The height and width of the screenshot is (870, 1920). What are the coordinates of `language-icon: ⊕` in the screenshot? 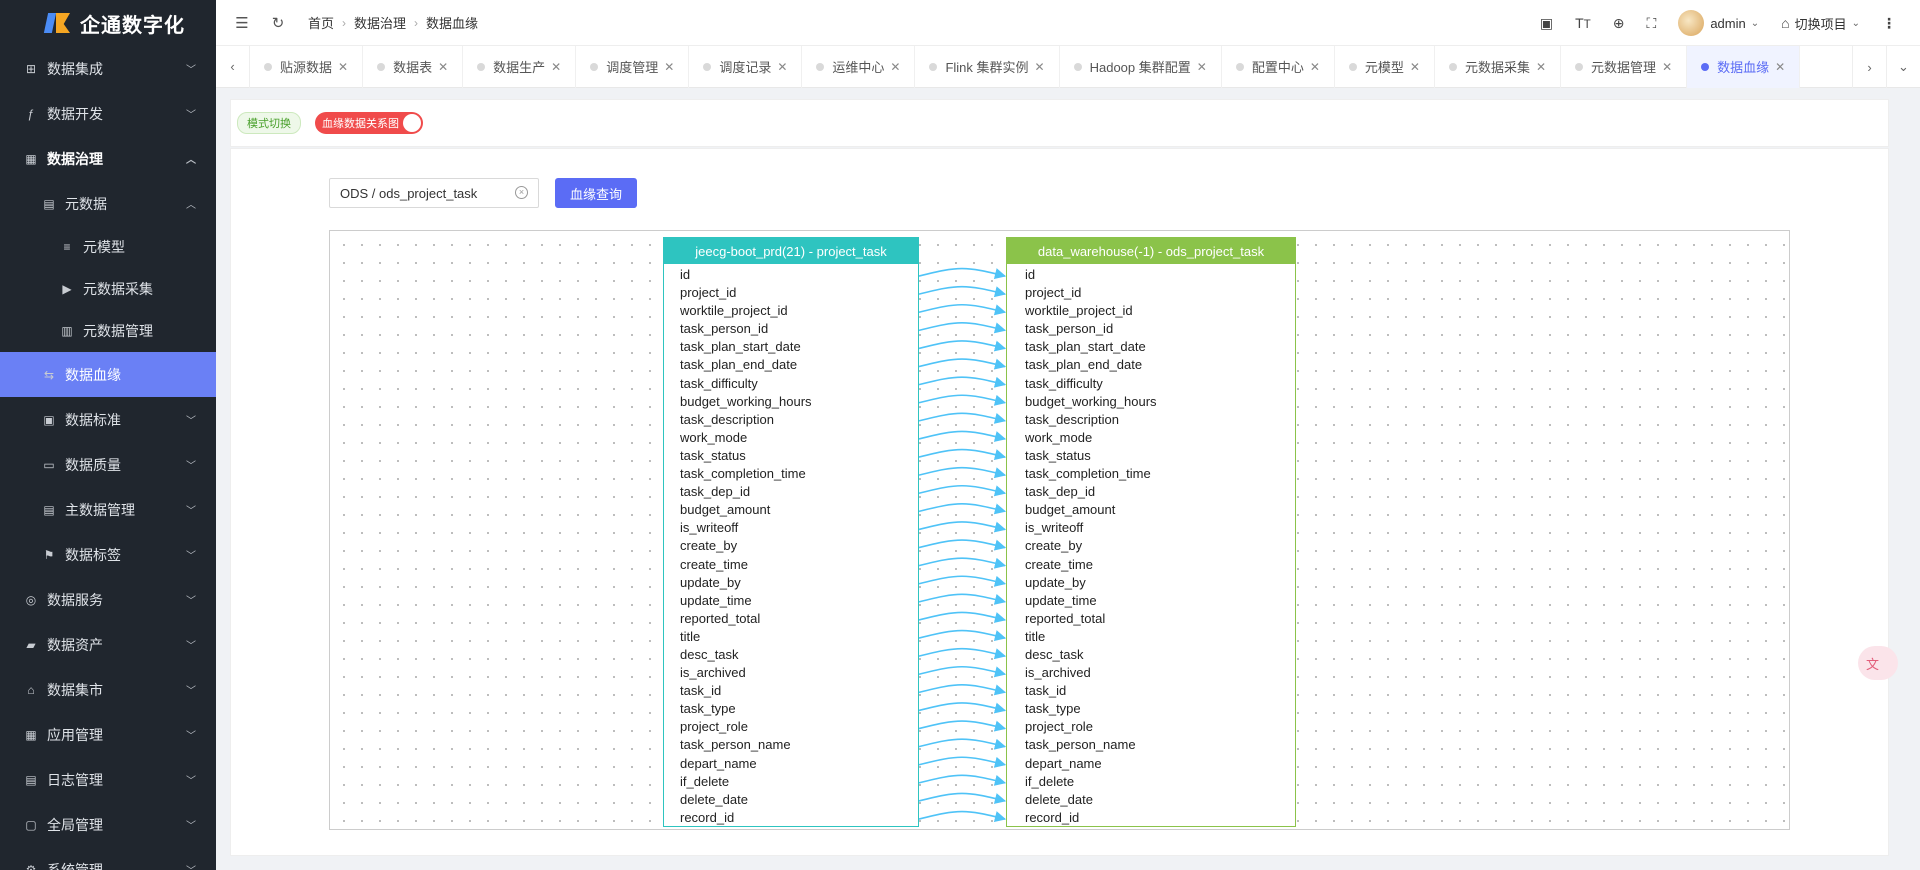 It's located at (1619, 23).